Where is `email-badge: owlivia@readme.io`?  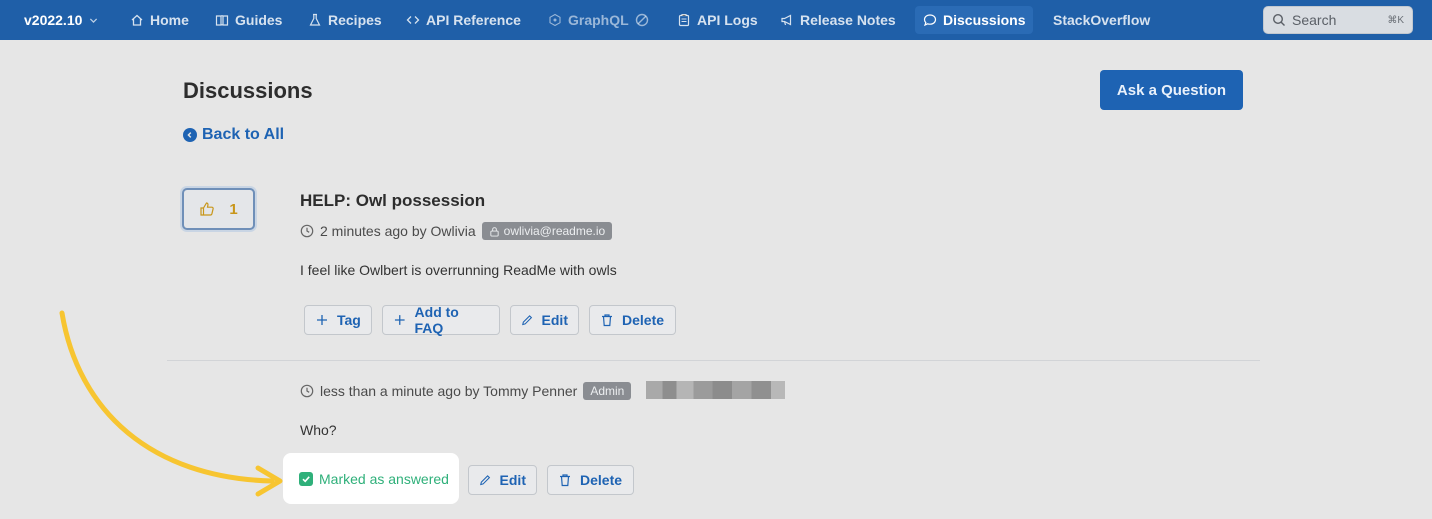 email-badge: owlivia@readme.io is located at coordinates (547, 231).